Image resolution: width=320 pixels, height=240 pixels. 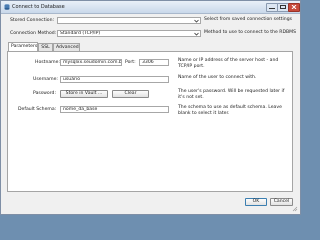 What do you see at coordinates (154, 62) in the screenshot?
I see `port-input: 3306` at bounding box center [154, 62].